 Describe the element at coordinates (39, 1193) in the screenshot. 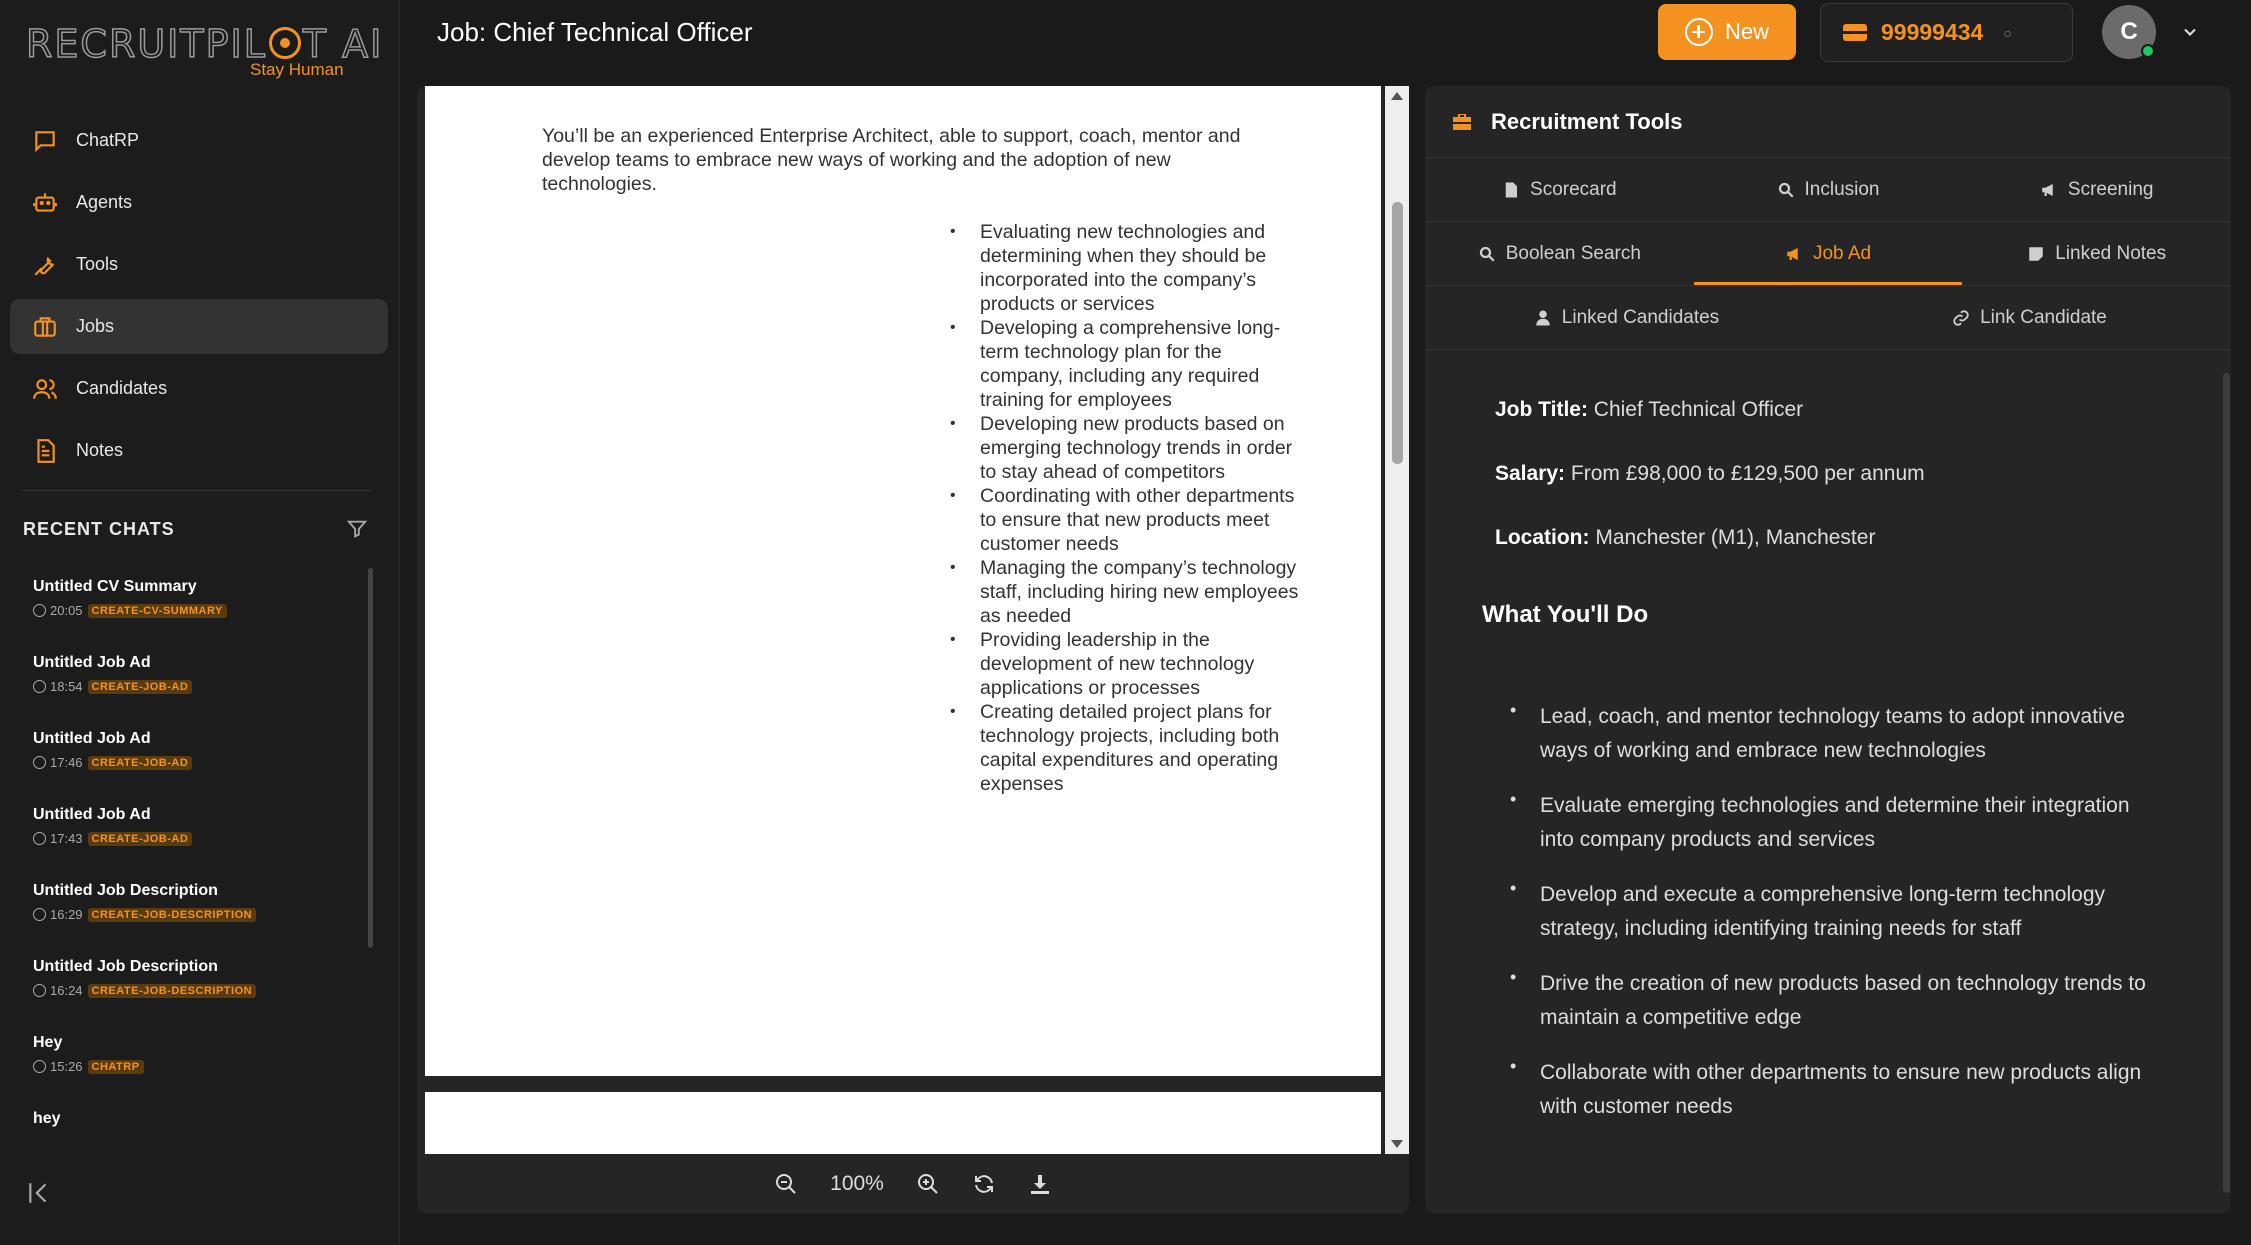

I see `collapse-sidebar-icon` at that location.